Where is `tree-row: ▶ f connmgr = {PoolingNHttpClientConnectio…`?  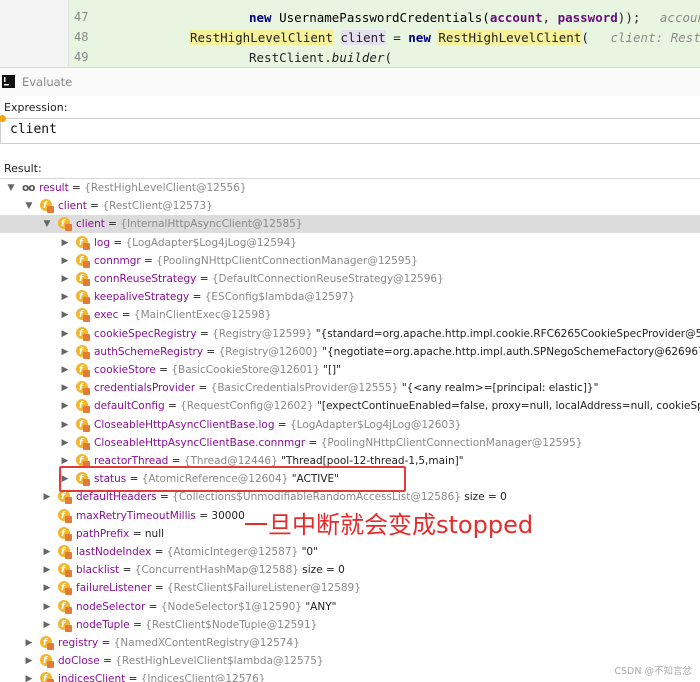
tree-row: ▶ f connmgr = {PoolingNHttpClientConnectio… is located at coordinates (350, 261).